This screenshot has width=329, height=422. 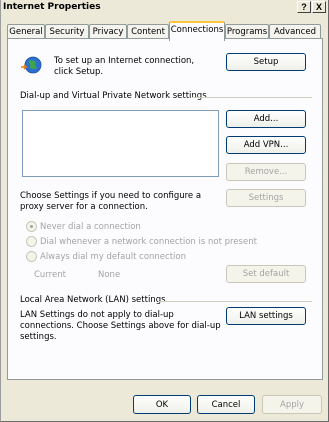 I want to click on lan-settings-button: LAN settings, so click(x=266, y=316).